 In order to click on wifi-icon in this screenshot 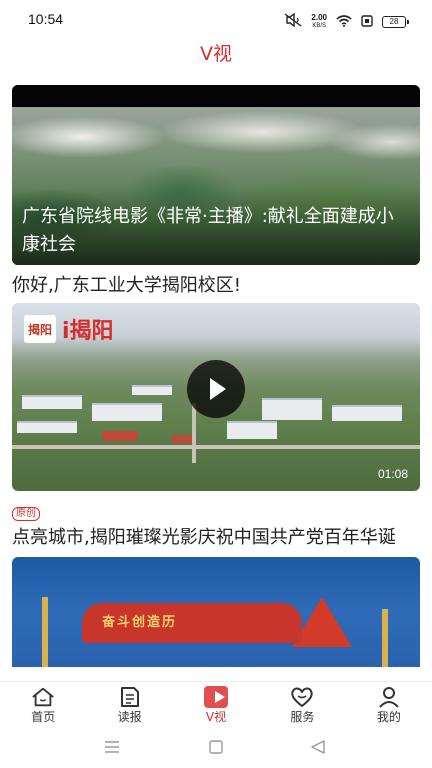, I will do `click(344, 21)`.